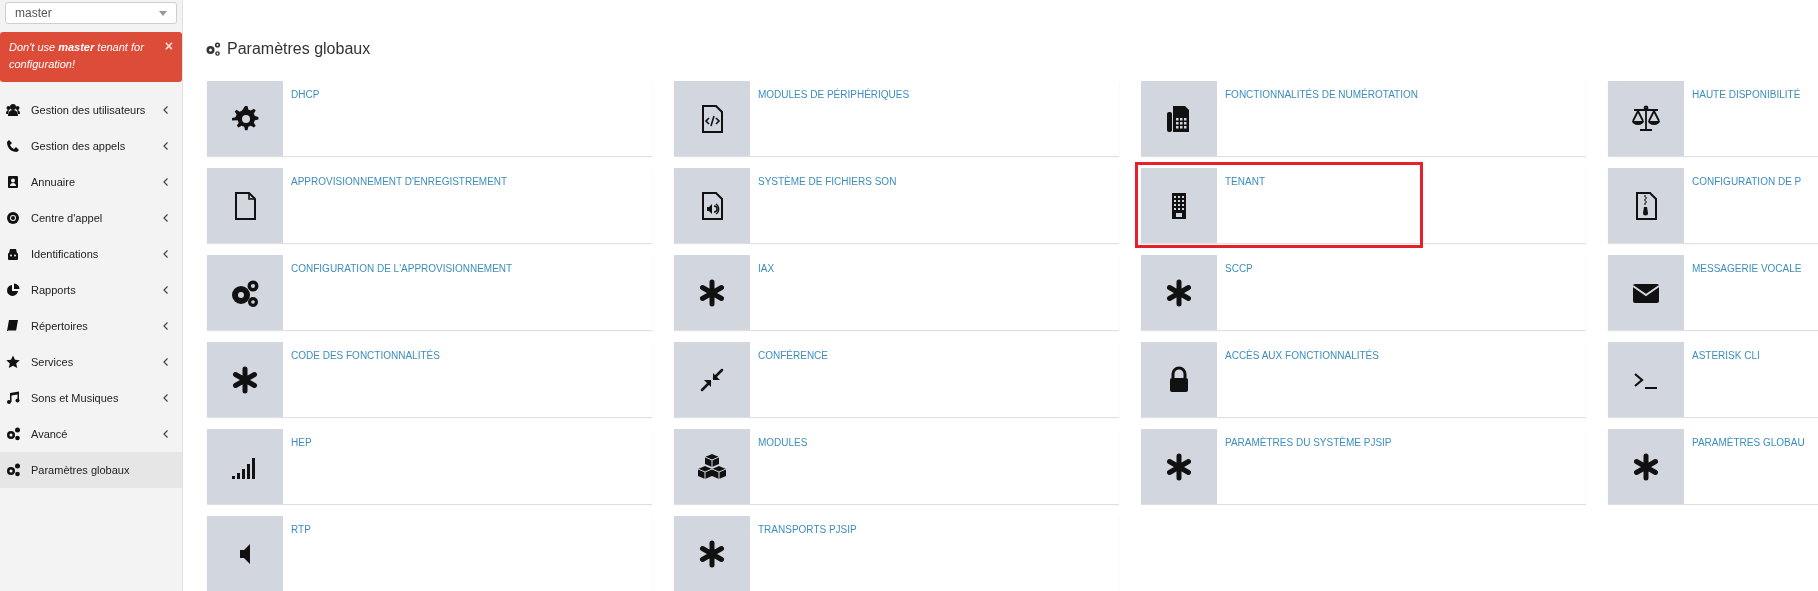 This screenshot has width=1818, height=591. I want to click on settings-card: CONFIGURATION DE P, so click(1713, 205).